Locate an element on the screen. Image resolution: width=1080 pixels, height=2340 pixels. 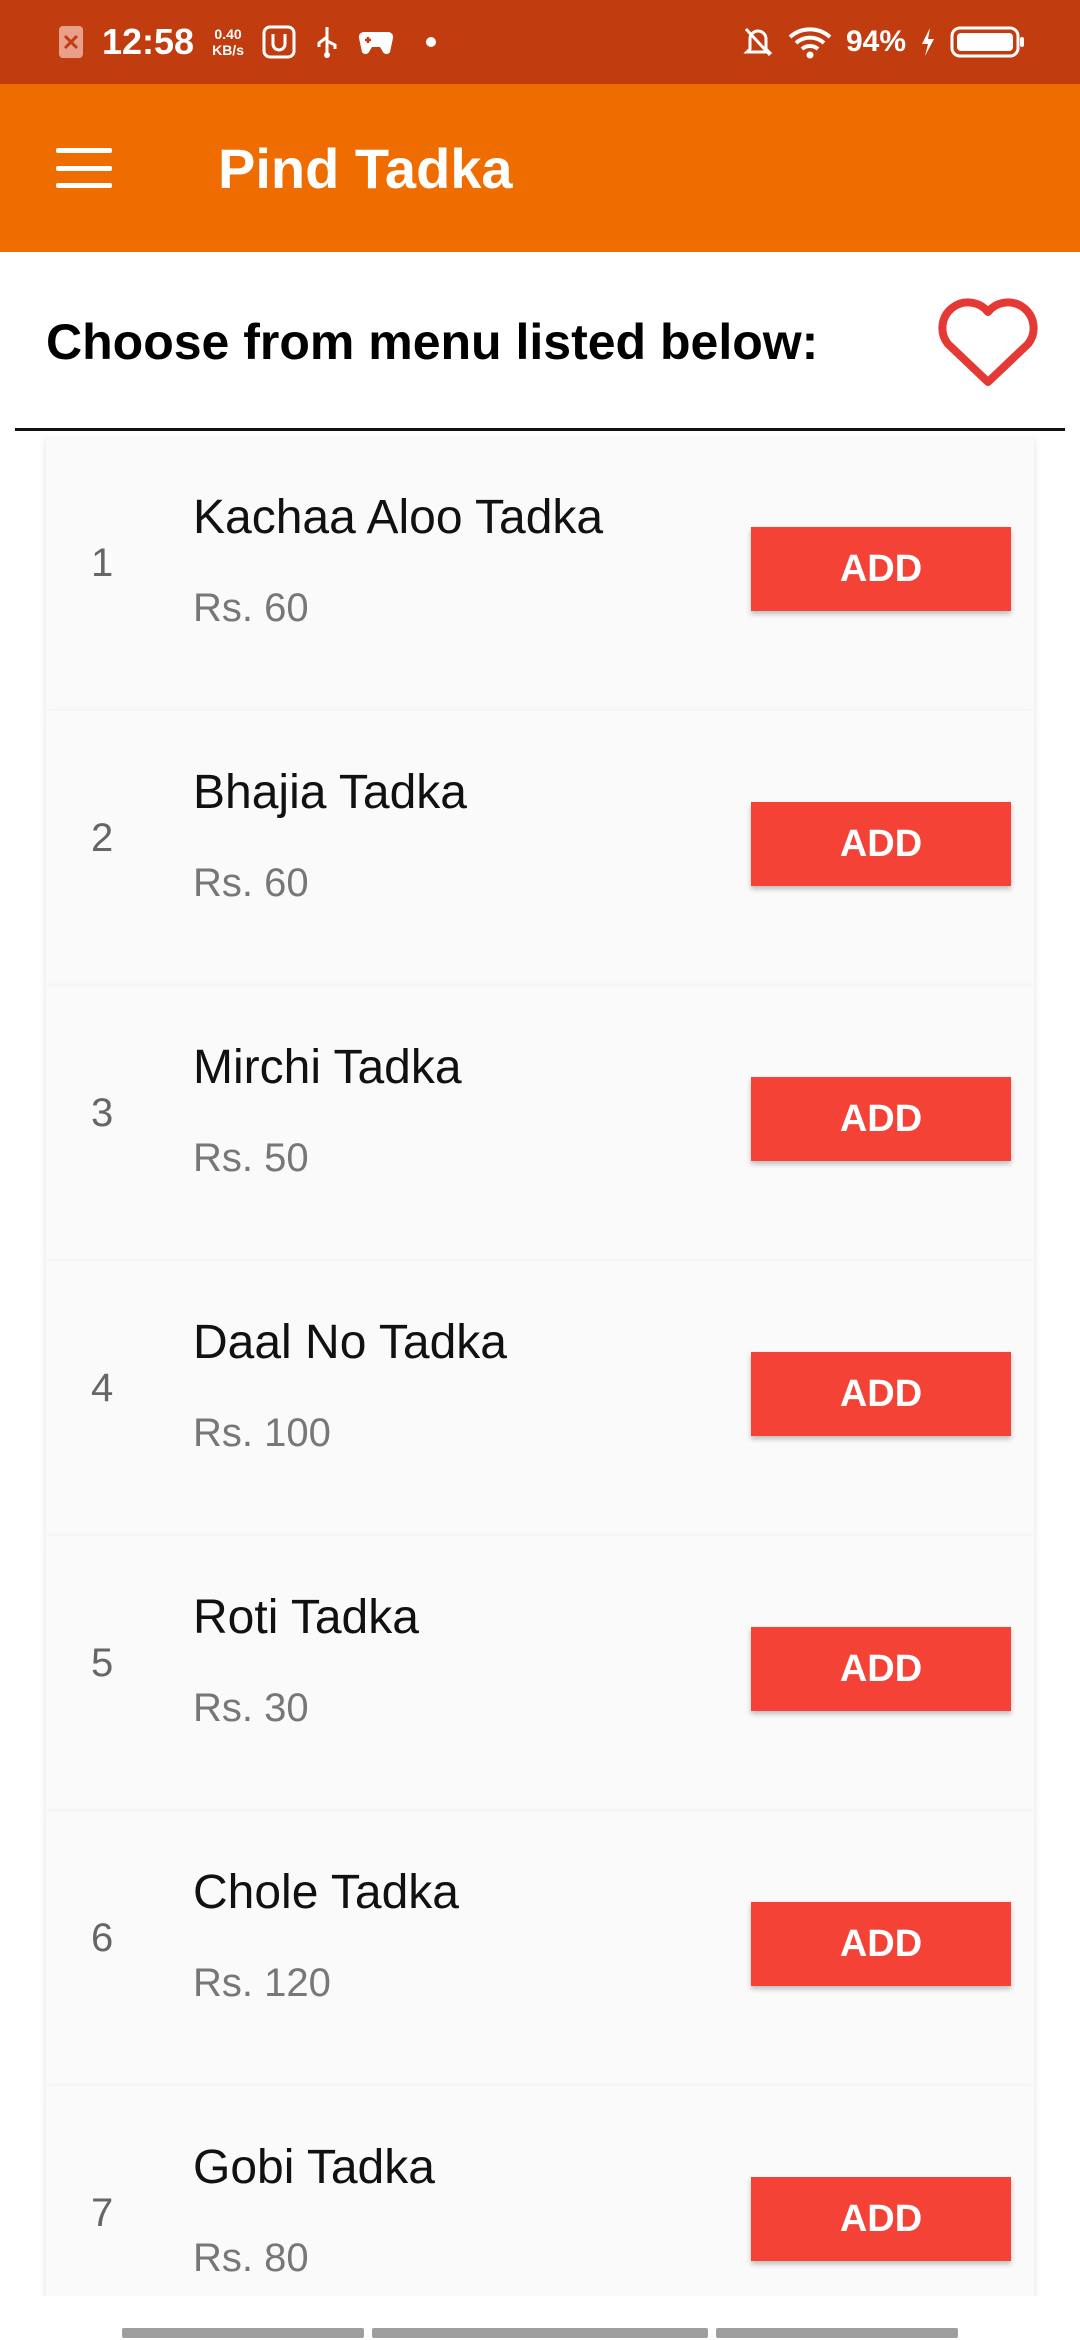
menu-instruction: Choose from menu listed below: is located at coordinates (432, 342).